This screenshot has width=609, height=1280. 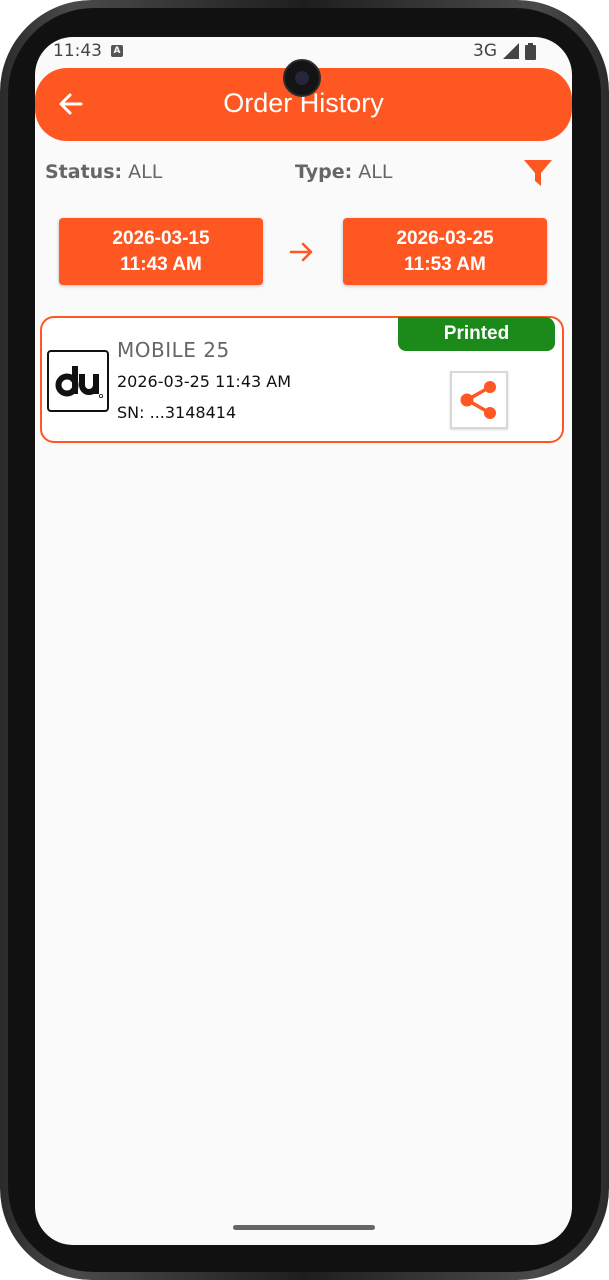 What do you see at coordinates (84, 172) in the screenshot?
I see `status-filter-label: Status:` at bounding box center [84, 172].